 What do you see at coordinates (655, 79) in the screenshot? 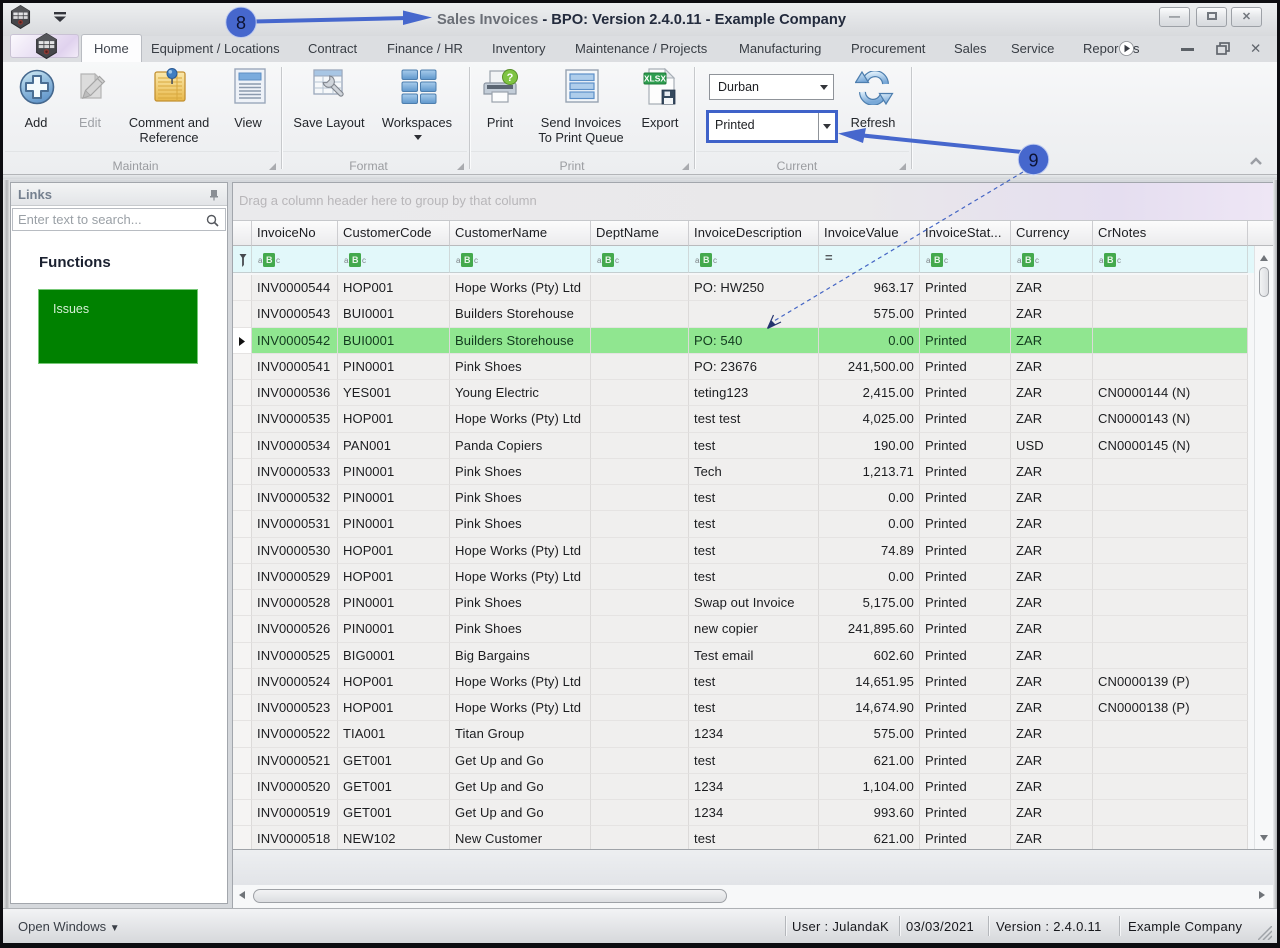
I see `svg-text: XLSX` at bounding box center [655, 79].